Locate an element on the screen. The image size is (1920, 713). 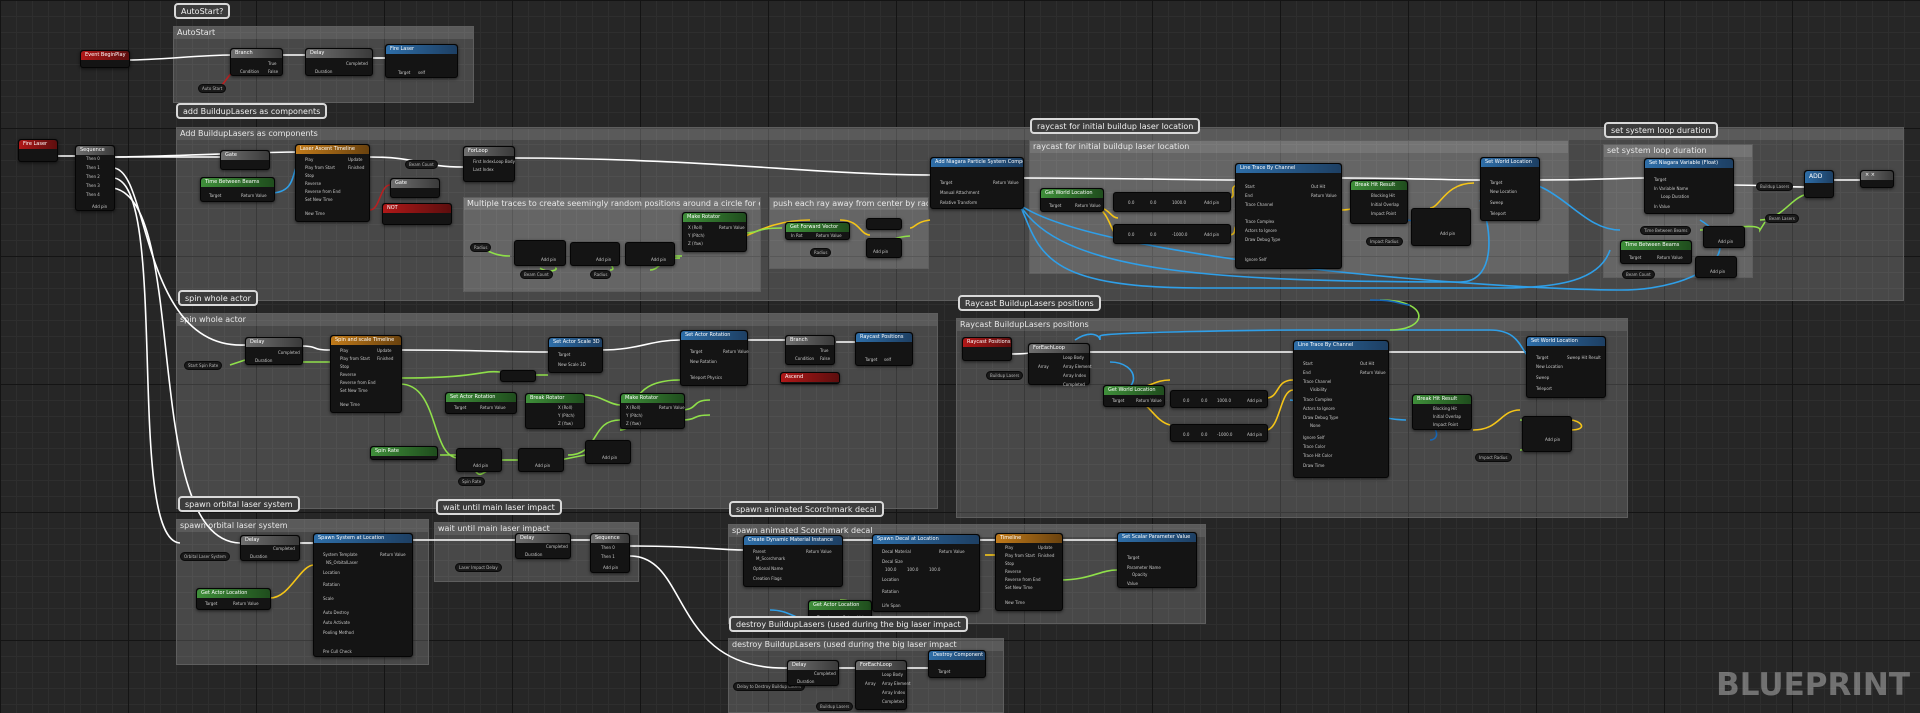
pin-new-location: New Location is located at coordinates (1503, 191).